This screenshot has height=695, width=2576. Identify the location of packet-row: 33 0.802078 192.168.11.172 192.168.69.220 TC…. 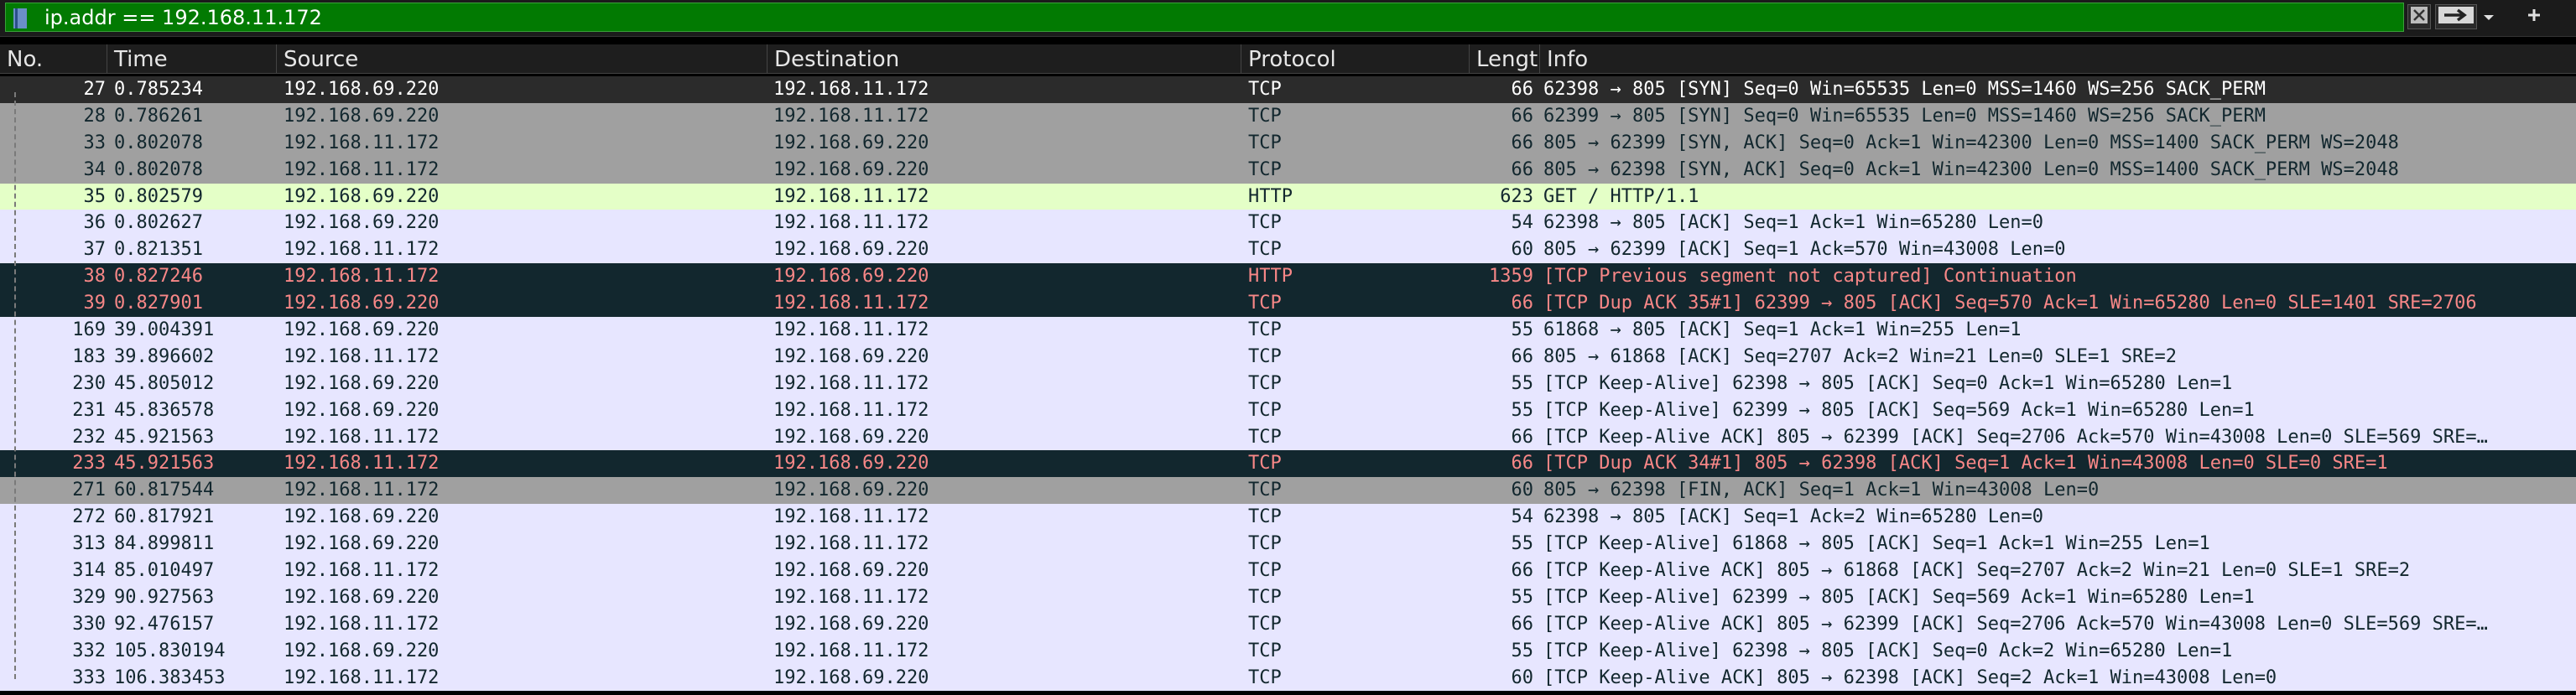
(1288, 143).